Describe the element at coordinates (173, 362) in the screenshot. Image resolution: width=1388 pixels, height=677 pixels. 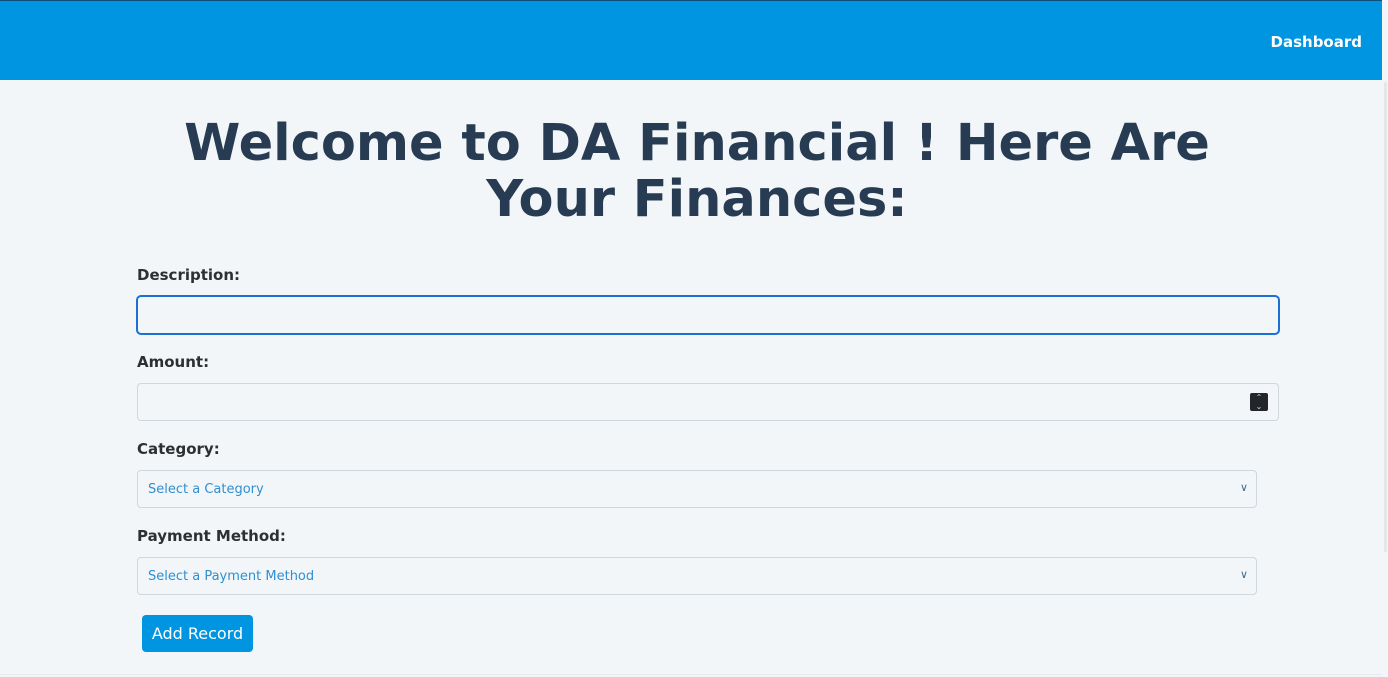
I see `amount-label: Amount:` at that location.